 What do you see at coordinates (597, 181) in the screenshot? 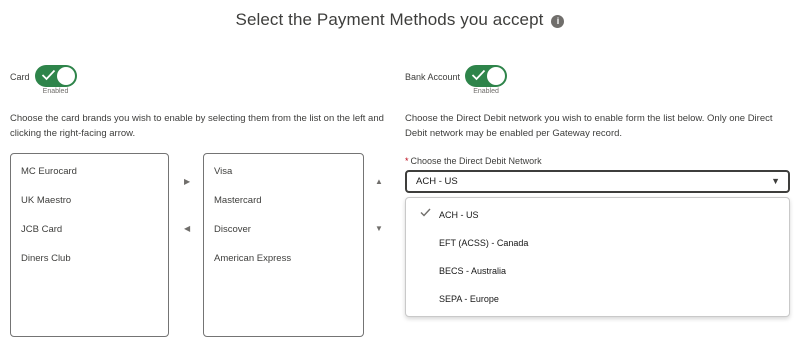
I see `network-combobox: ACH - US ▼` at bounding box center [597, 181].